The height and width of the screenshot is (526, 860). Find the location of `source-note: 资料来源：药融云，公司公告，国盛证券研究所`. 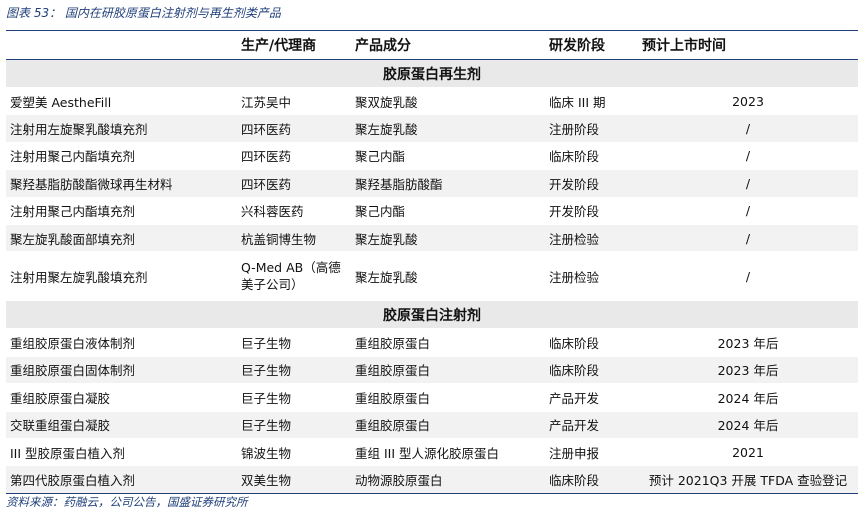

source-note: 资料来源：药融云，公司公告，国盛证券研究所 is located at coordinates (127, 502).